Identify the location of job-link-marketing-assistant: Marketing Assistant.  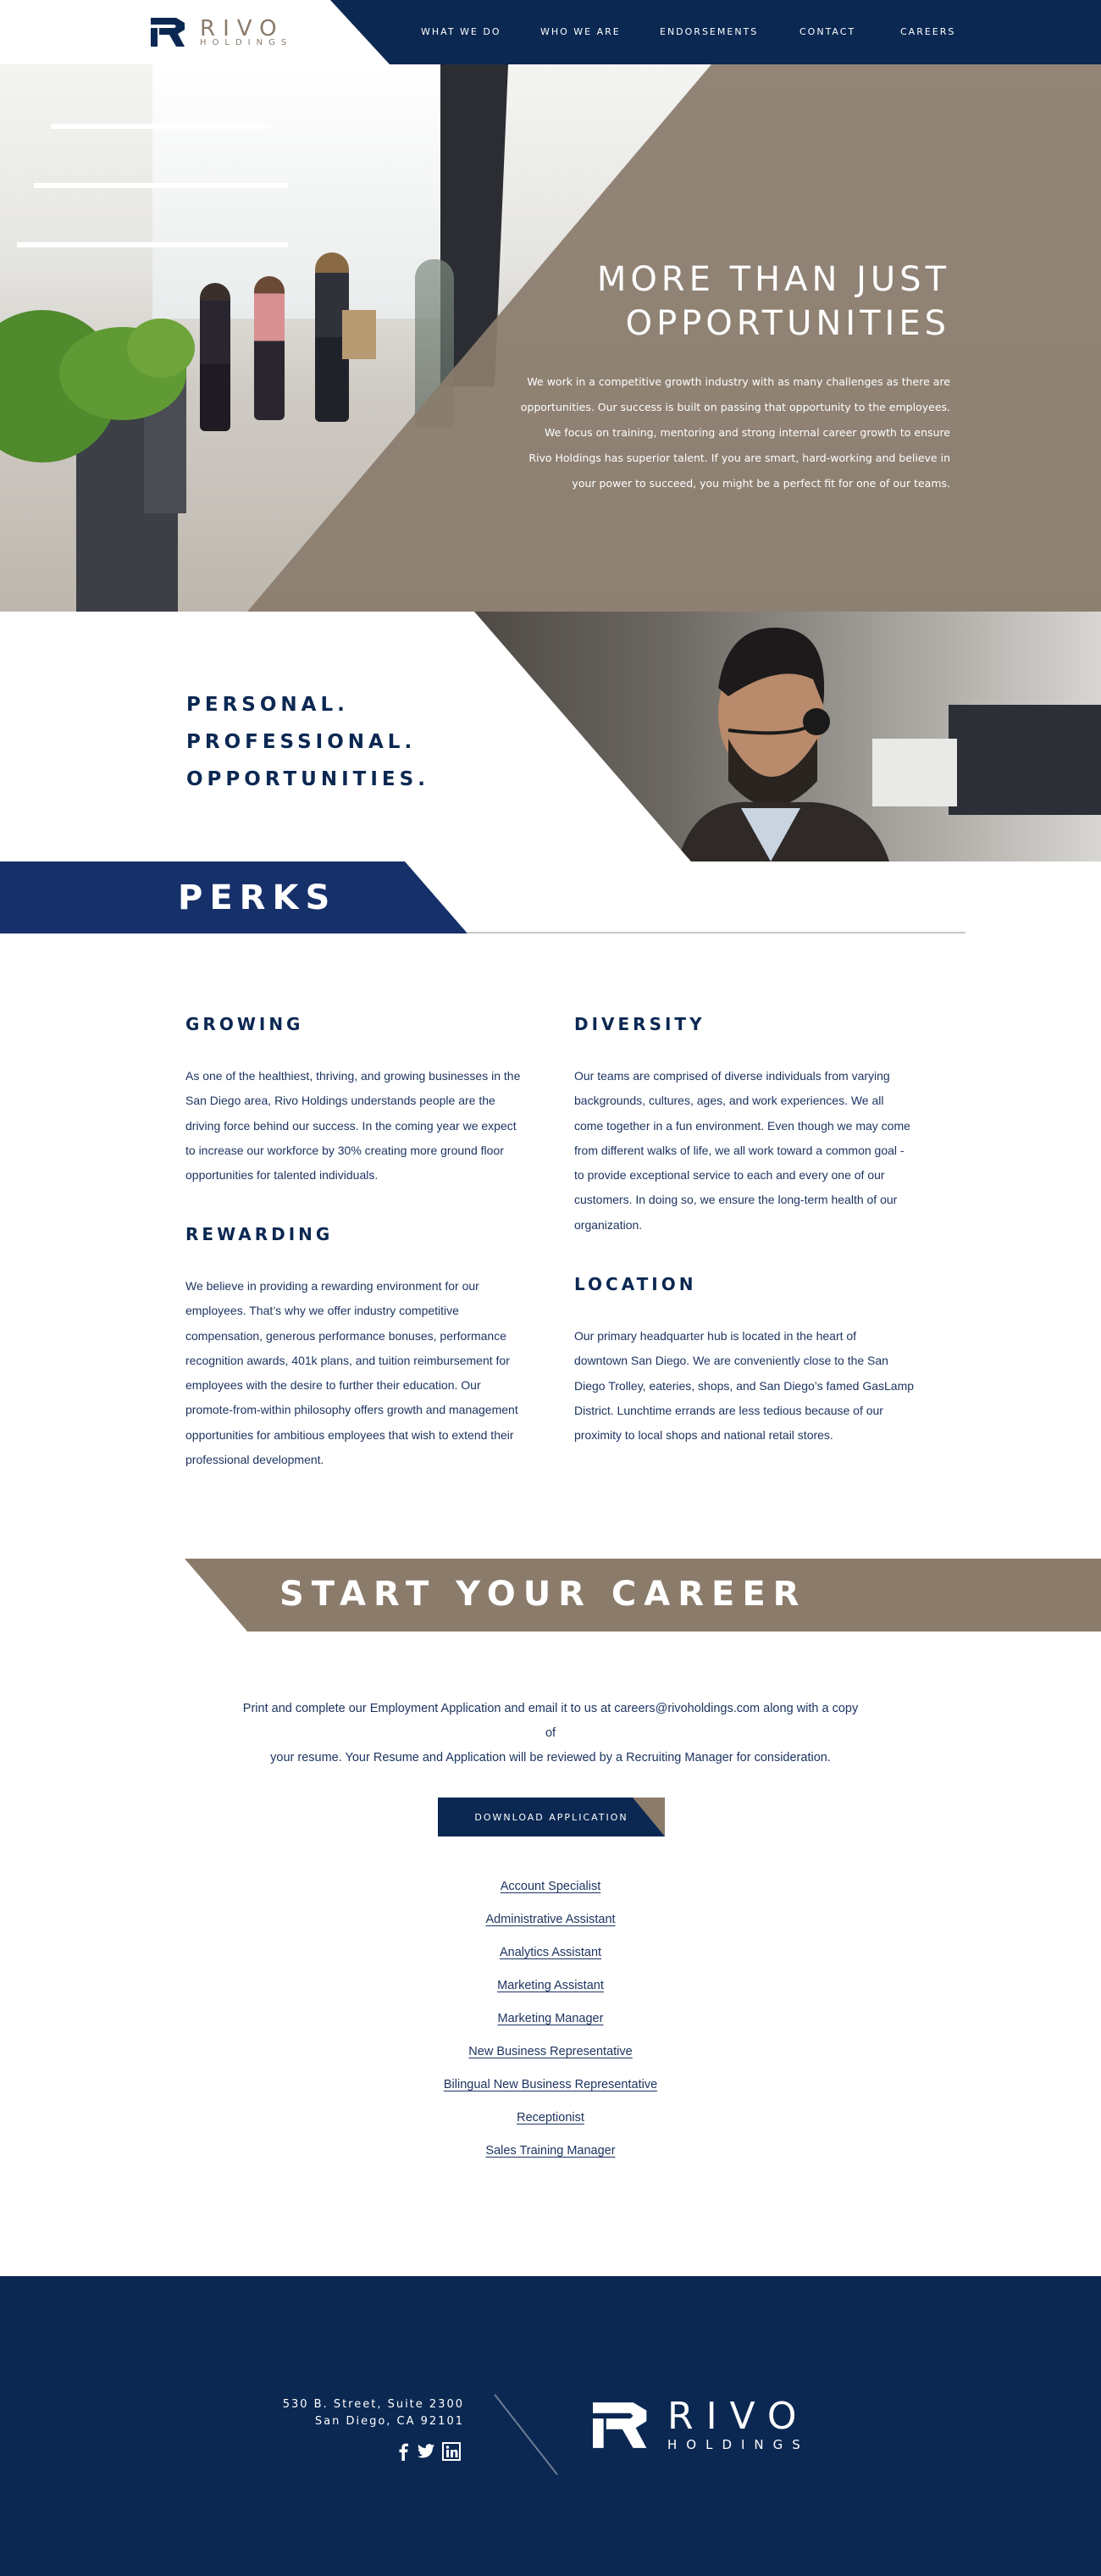
(550, 1985).